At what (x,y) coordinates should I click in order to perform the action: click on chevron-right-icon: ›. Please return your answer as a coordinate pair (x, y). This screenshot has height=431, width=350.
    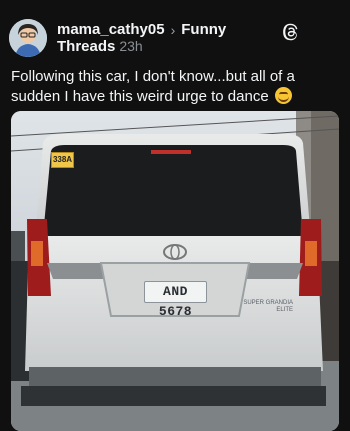
    Looking at the image, I should click on (173, 29).